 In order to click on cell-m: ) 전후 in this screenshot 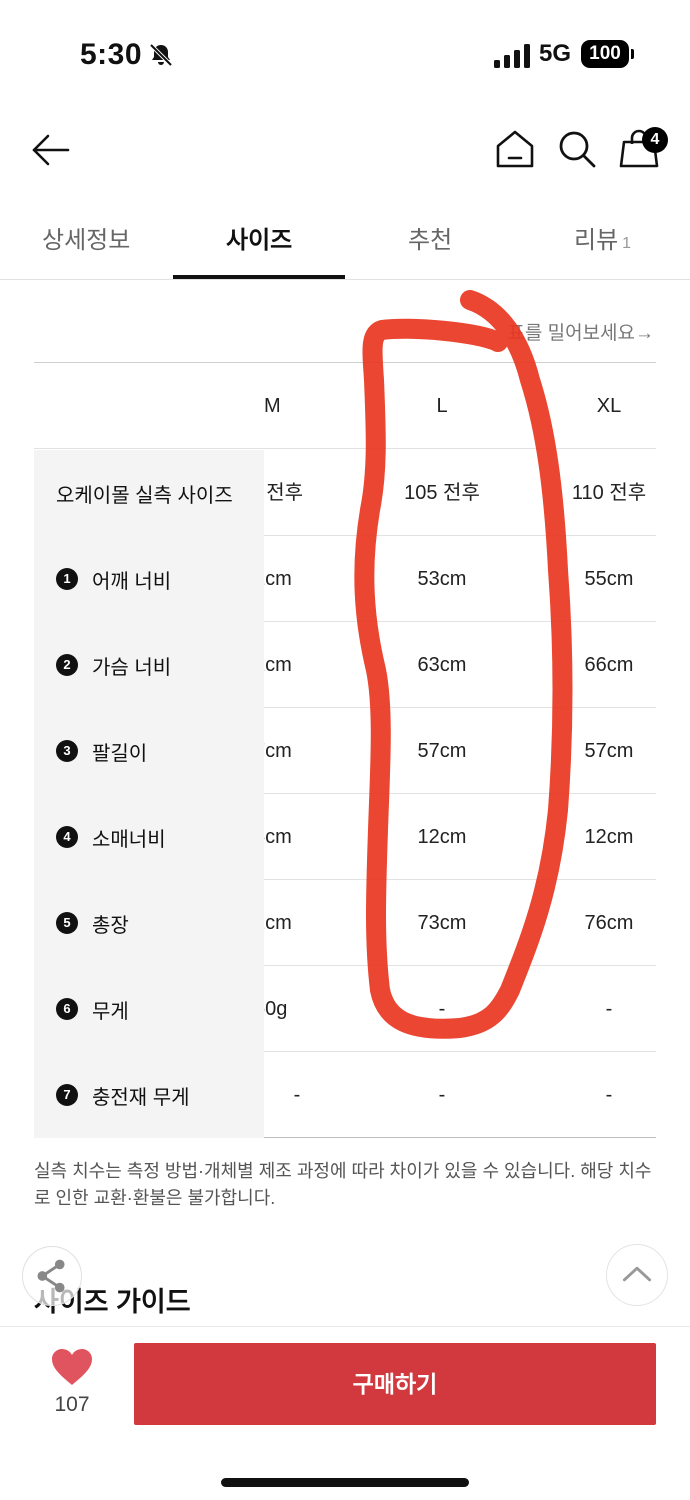, I will do `click(284, 493)`.